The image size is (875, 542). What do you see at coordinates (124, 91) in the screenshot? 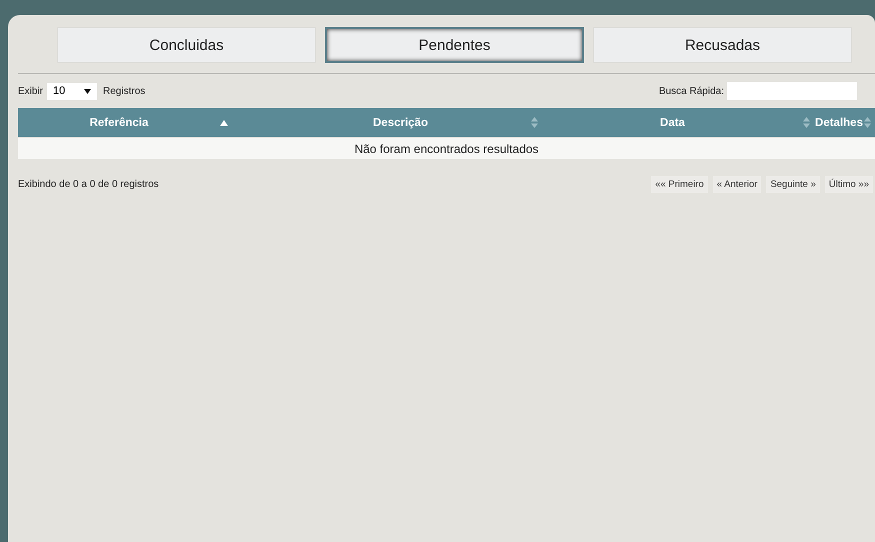
I see `length-label: Registros` at bounding box center [124, 91].